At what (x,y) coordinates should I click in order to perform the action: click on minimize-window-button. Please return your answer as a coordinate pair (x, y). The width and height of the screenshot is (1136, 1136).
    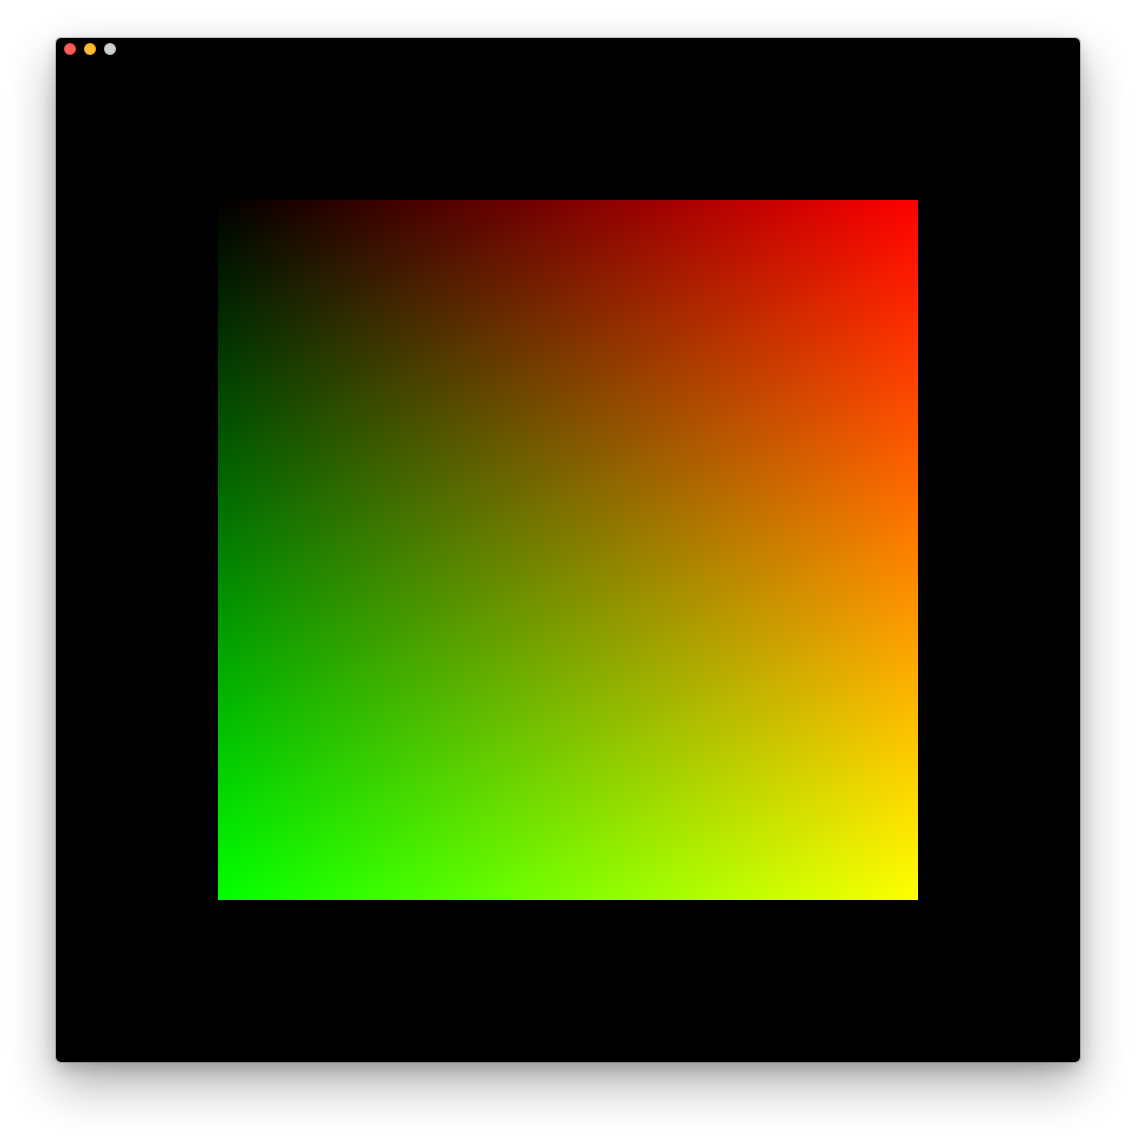
    Looking at the image, I should click on (90, 49).